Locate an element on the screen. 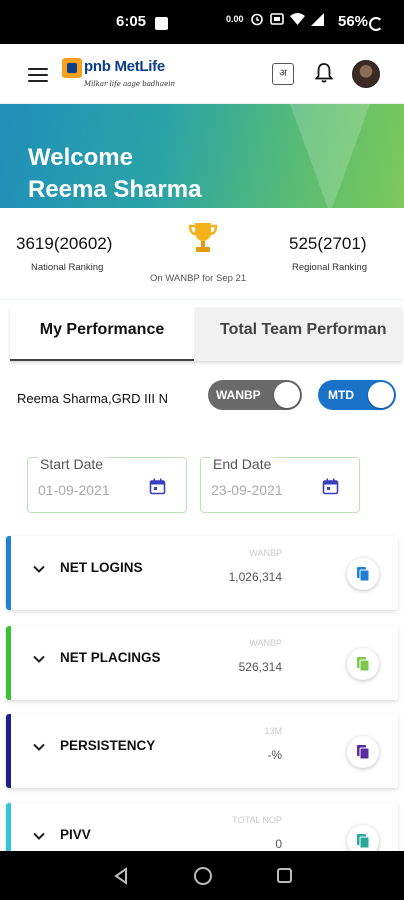  battery-level: 56% is located at coordinates (353, 21).